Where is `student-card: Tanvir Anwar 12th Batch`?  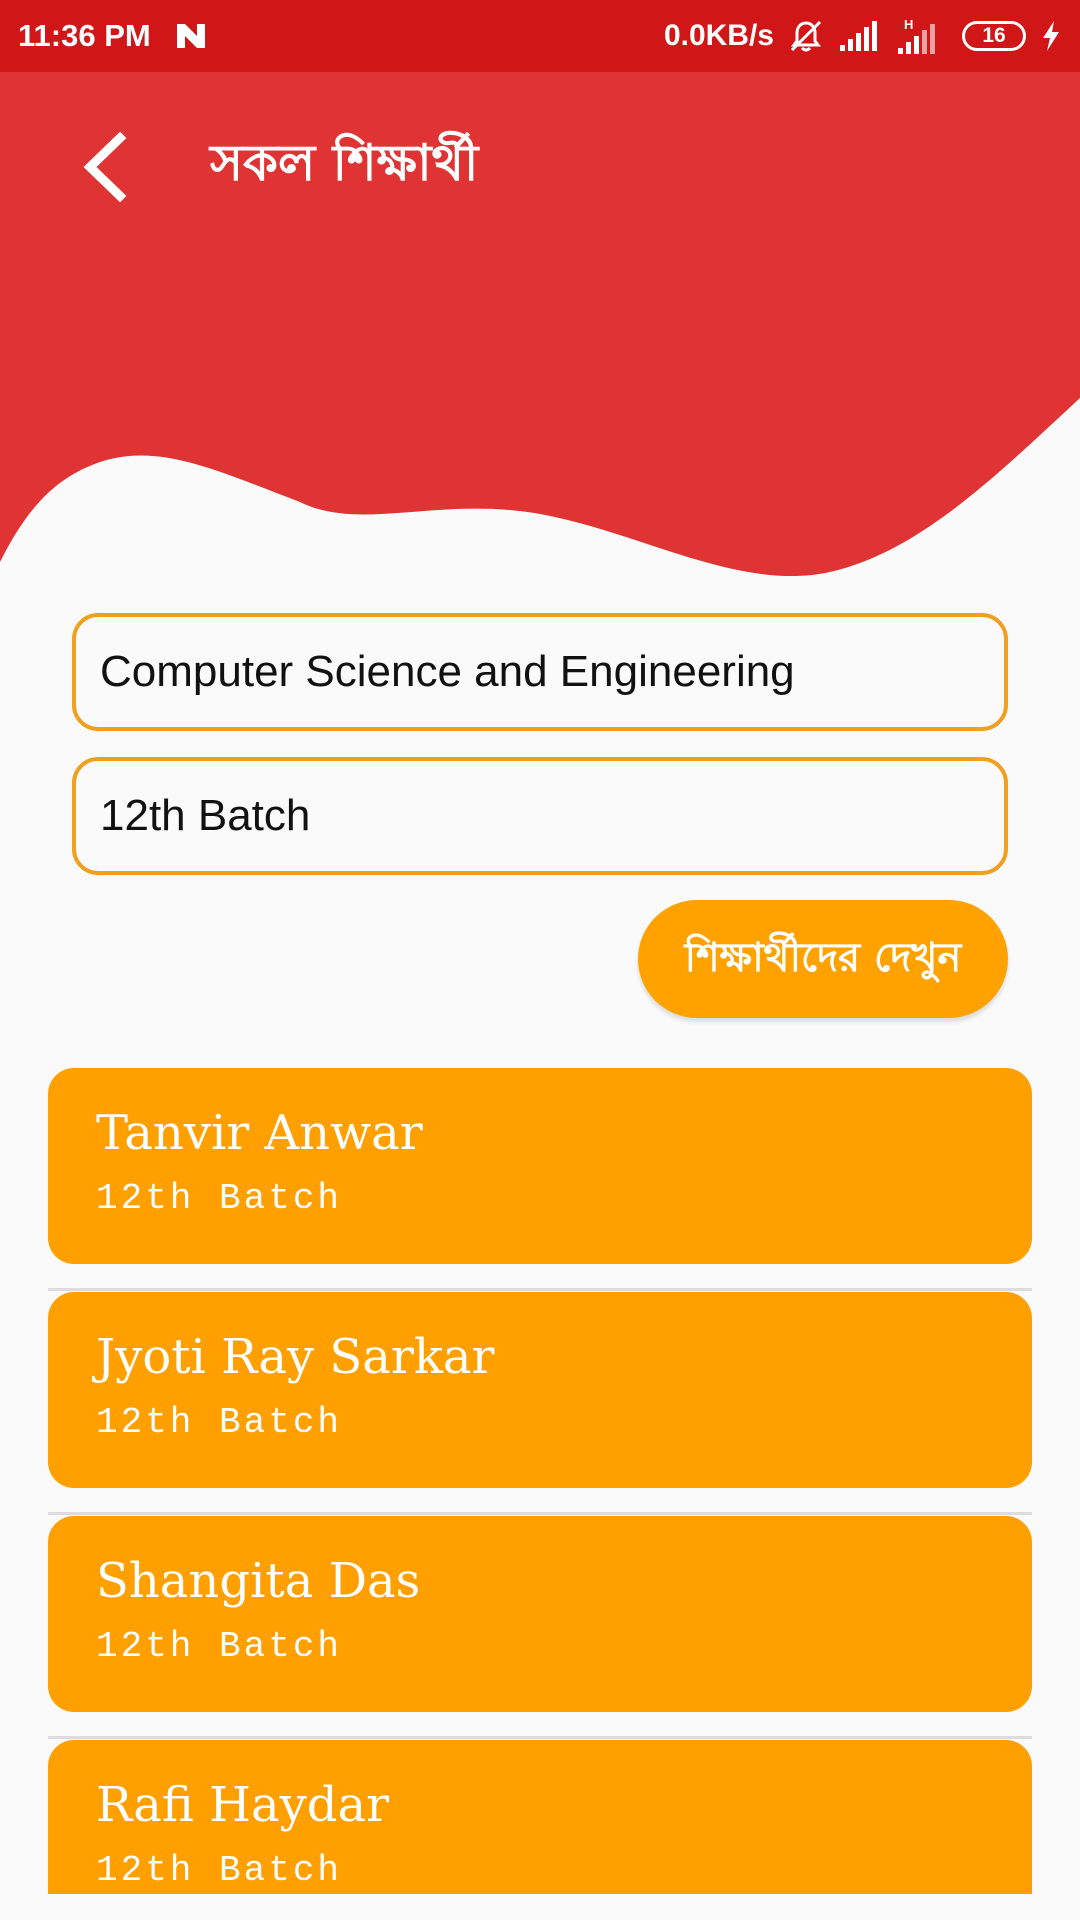
student-card: Tanvir Anwar 12th Batch is located at coordinates (540, 1166).